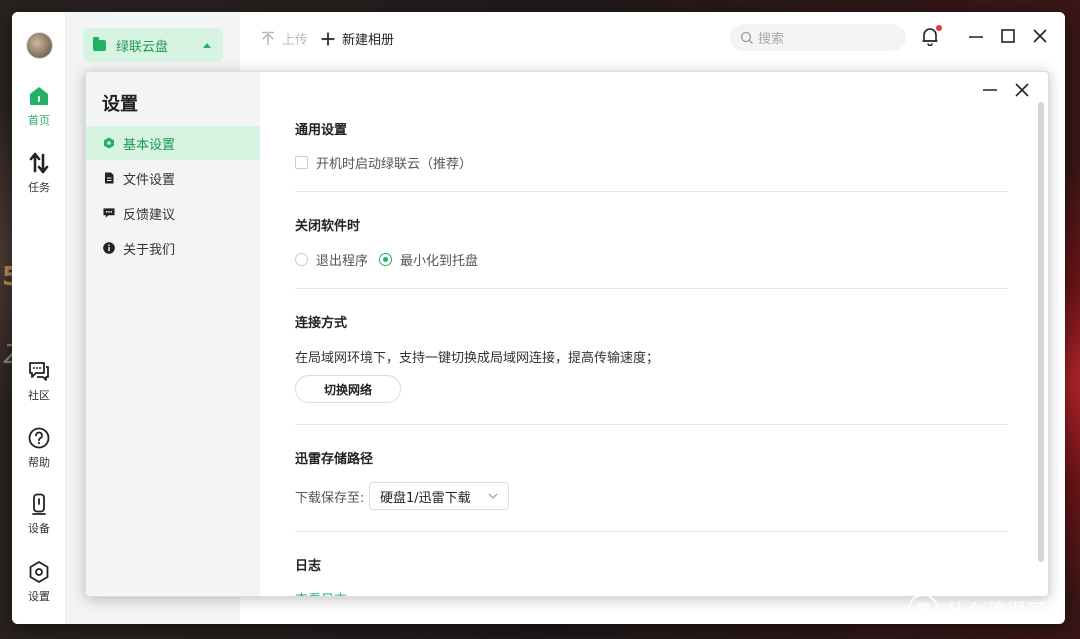  I want to click on rail-item-help: 帮助, so click(39, 448).